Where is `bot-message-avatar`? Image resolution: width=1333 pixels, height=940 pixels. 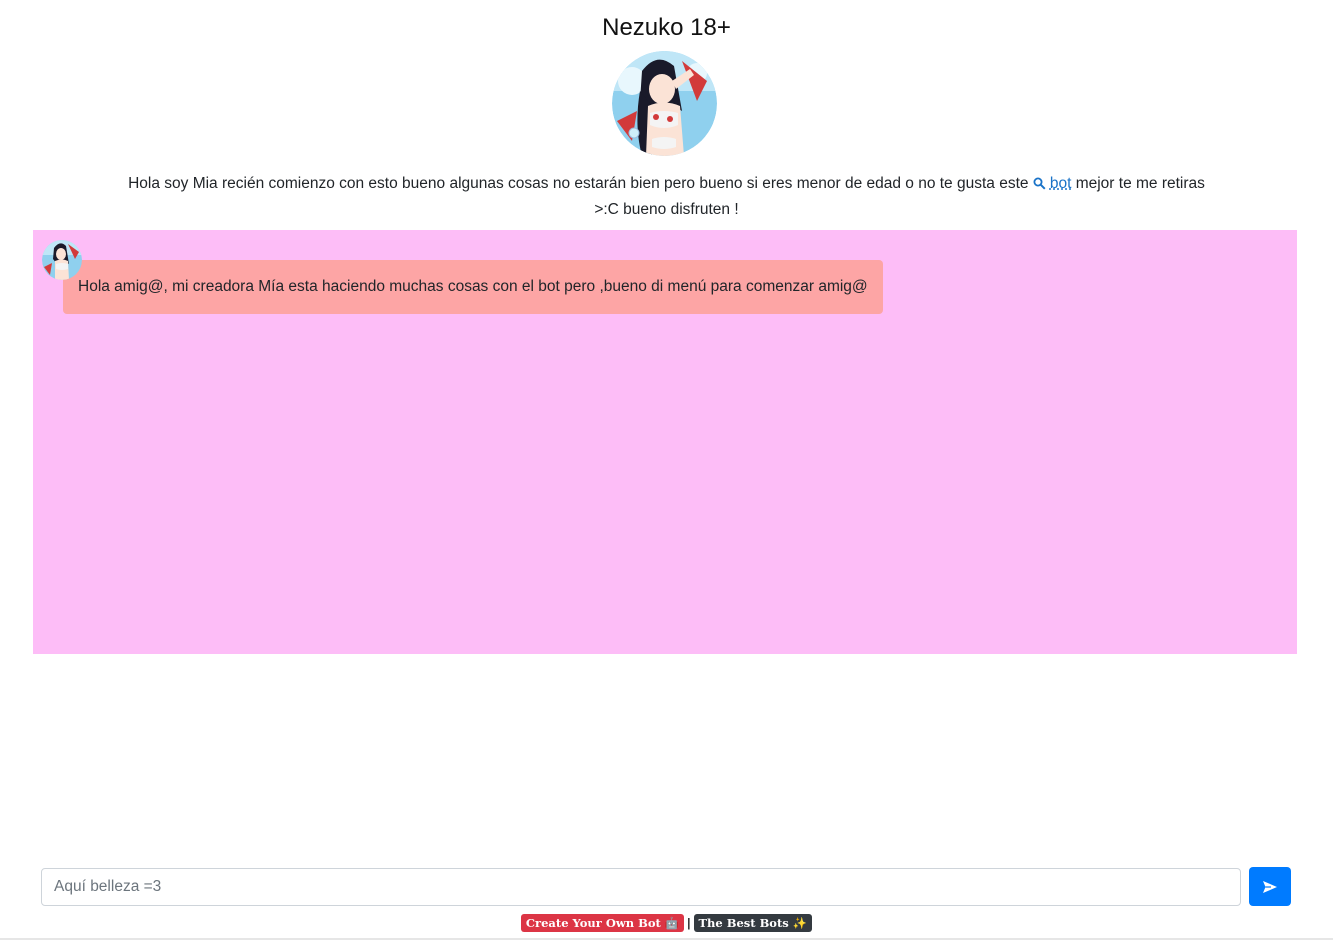
bot-message-avatar is located at coordinates (62, 260).